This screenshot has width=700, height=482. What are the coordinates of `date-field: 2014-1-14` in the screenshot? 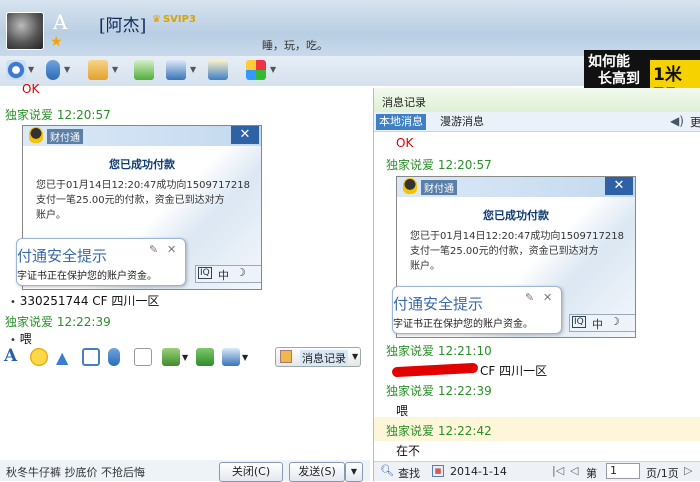 It's located at (478, 471).